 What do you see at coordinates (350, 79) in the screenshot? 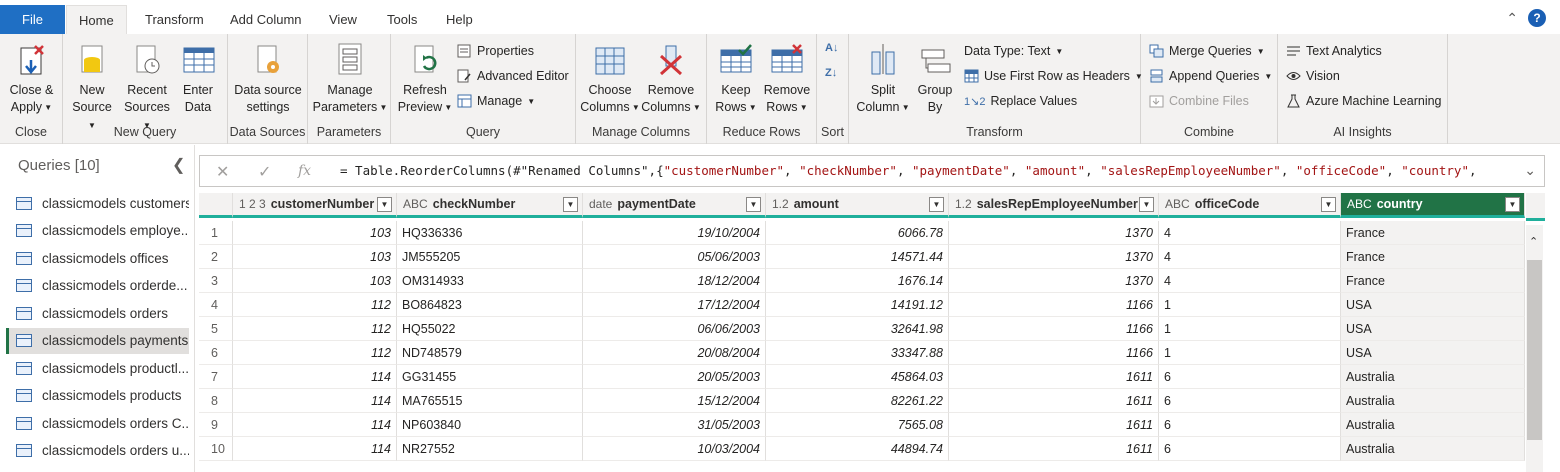
I see `manage-parameters-button: Manage Parameters ▼` at bounding box center [350, 79].